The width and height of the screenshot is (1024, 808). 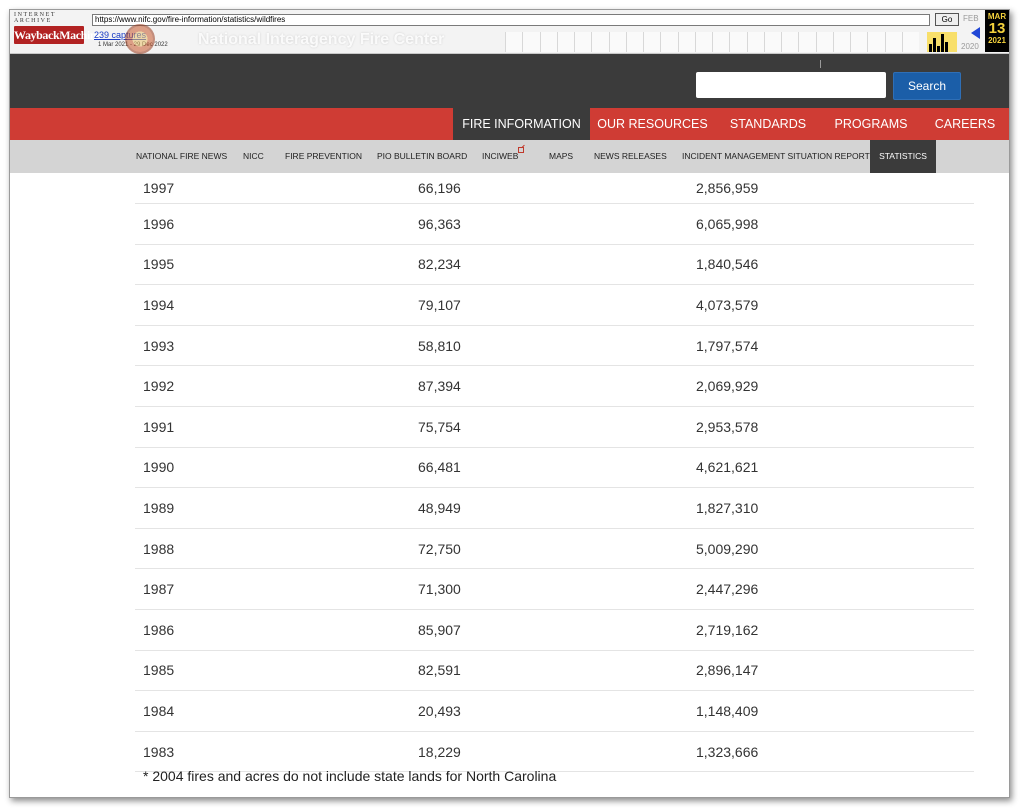 I want to click on cell-fires: 82,234, so click(x=439, y=264).